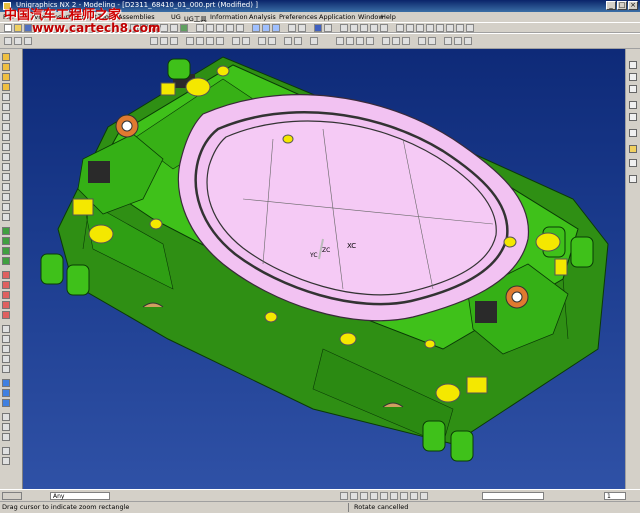 The width and height of the screenshot is (640, 513). Describe the element at coordinates (6, 251) in the screenshot. I see `cone-icon` at that location.